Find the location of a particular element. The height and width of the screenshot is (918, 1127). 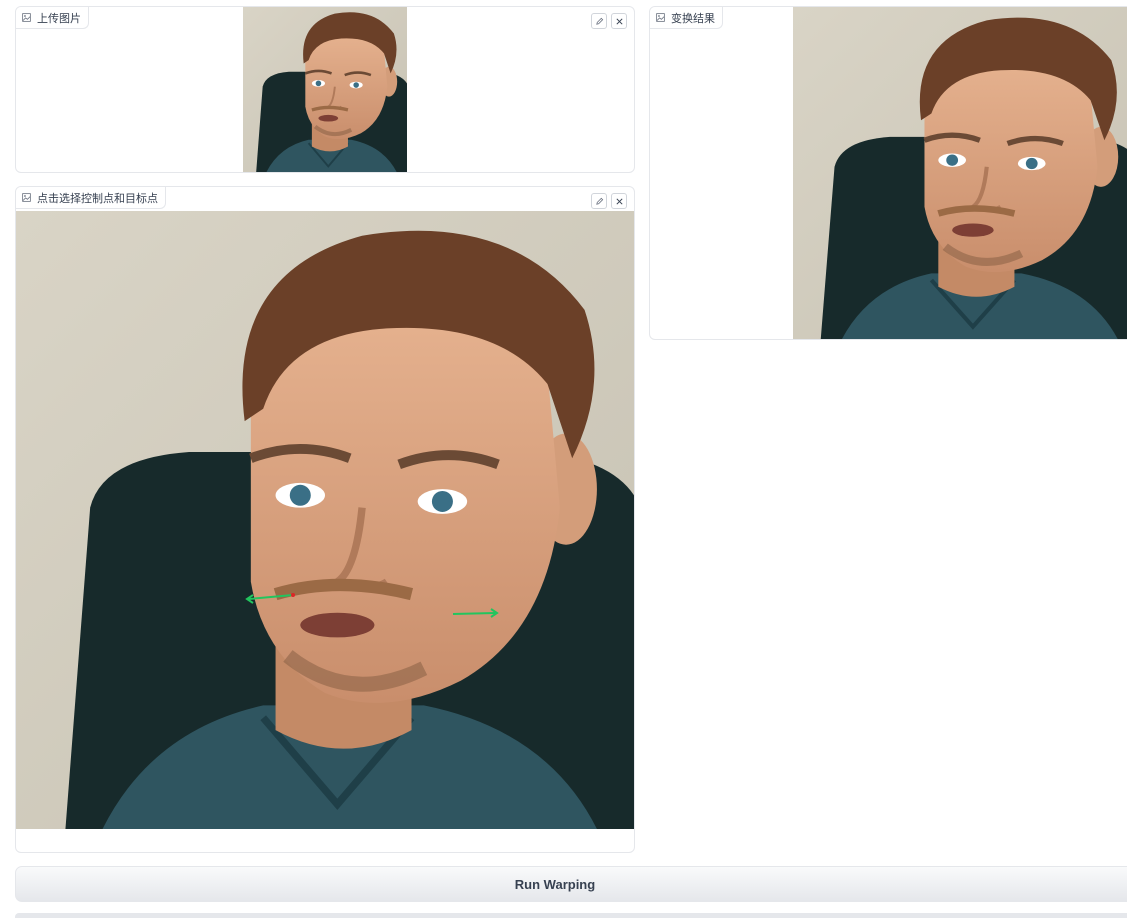

upload-image-label-tag: 上传图片 is located at coordinates (52, 18).